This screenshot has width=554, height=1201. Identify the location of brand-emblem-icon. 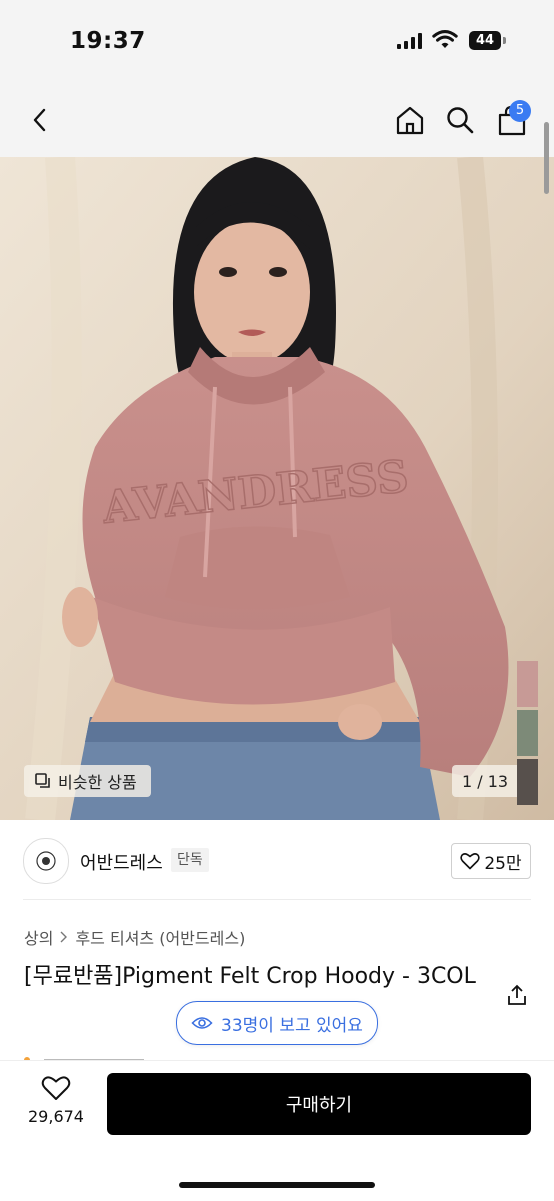
(46, 861).